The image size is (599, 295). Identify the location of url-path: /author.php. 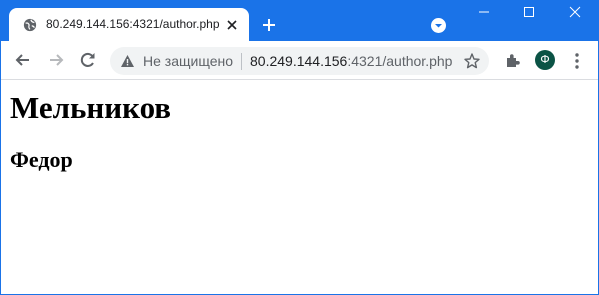
(417, 61).